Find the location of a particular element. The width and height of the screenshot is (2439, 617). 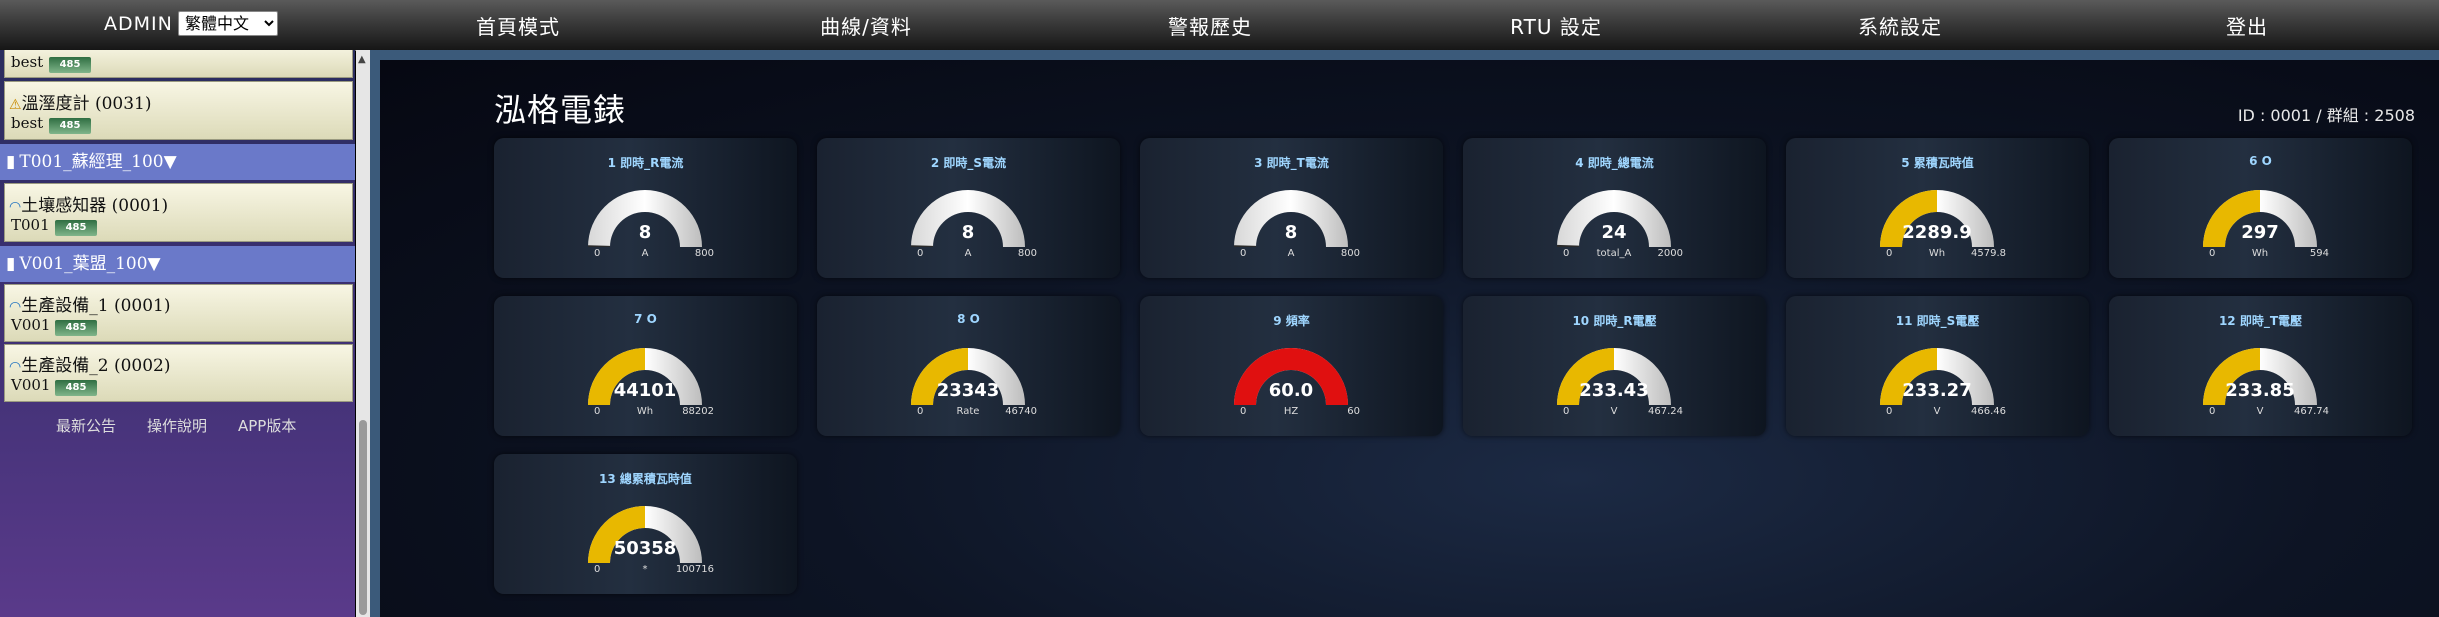

link-app-version: APP版本 is located at coordinates (267, 425).